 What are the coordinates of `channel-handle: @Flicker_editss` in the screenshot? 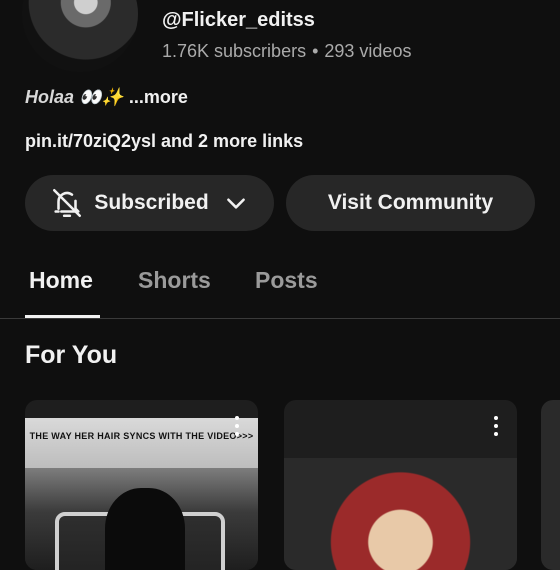 It's located at (238, 20).